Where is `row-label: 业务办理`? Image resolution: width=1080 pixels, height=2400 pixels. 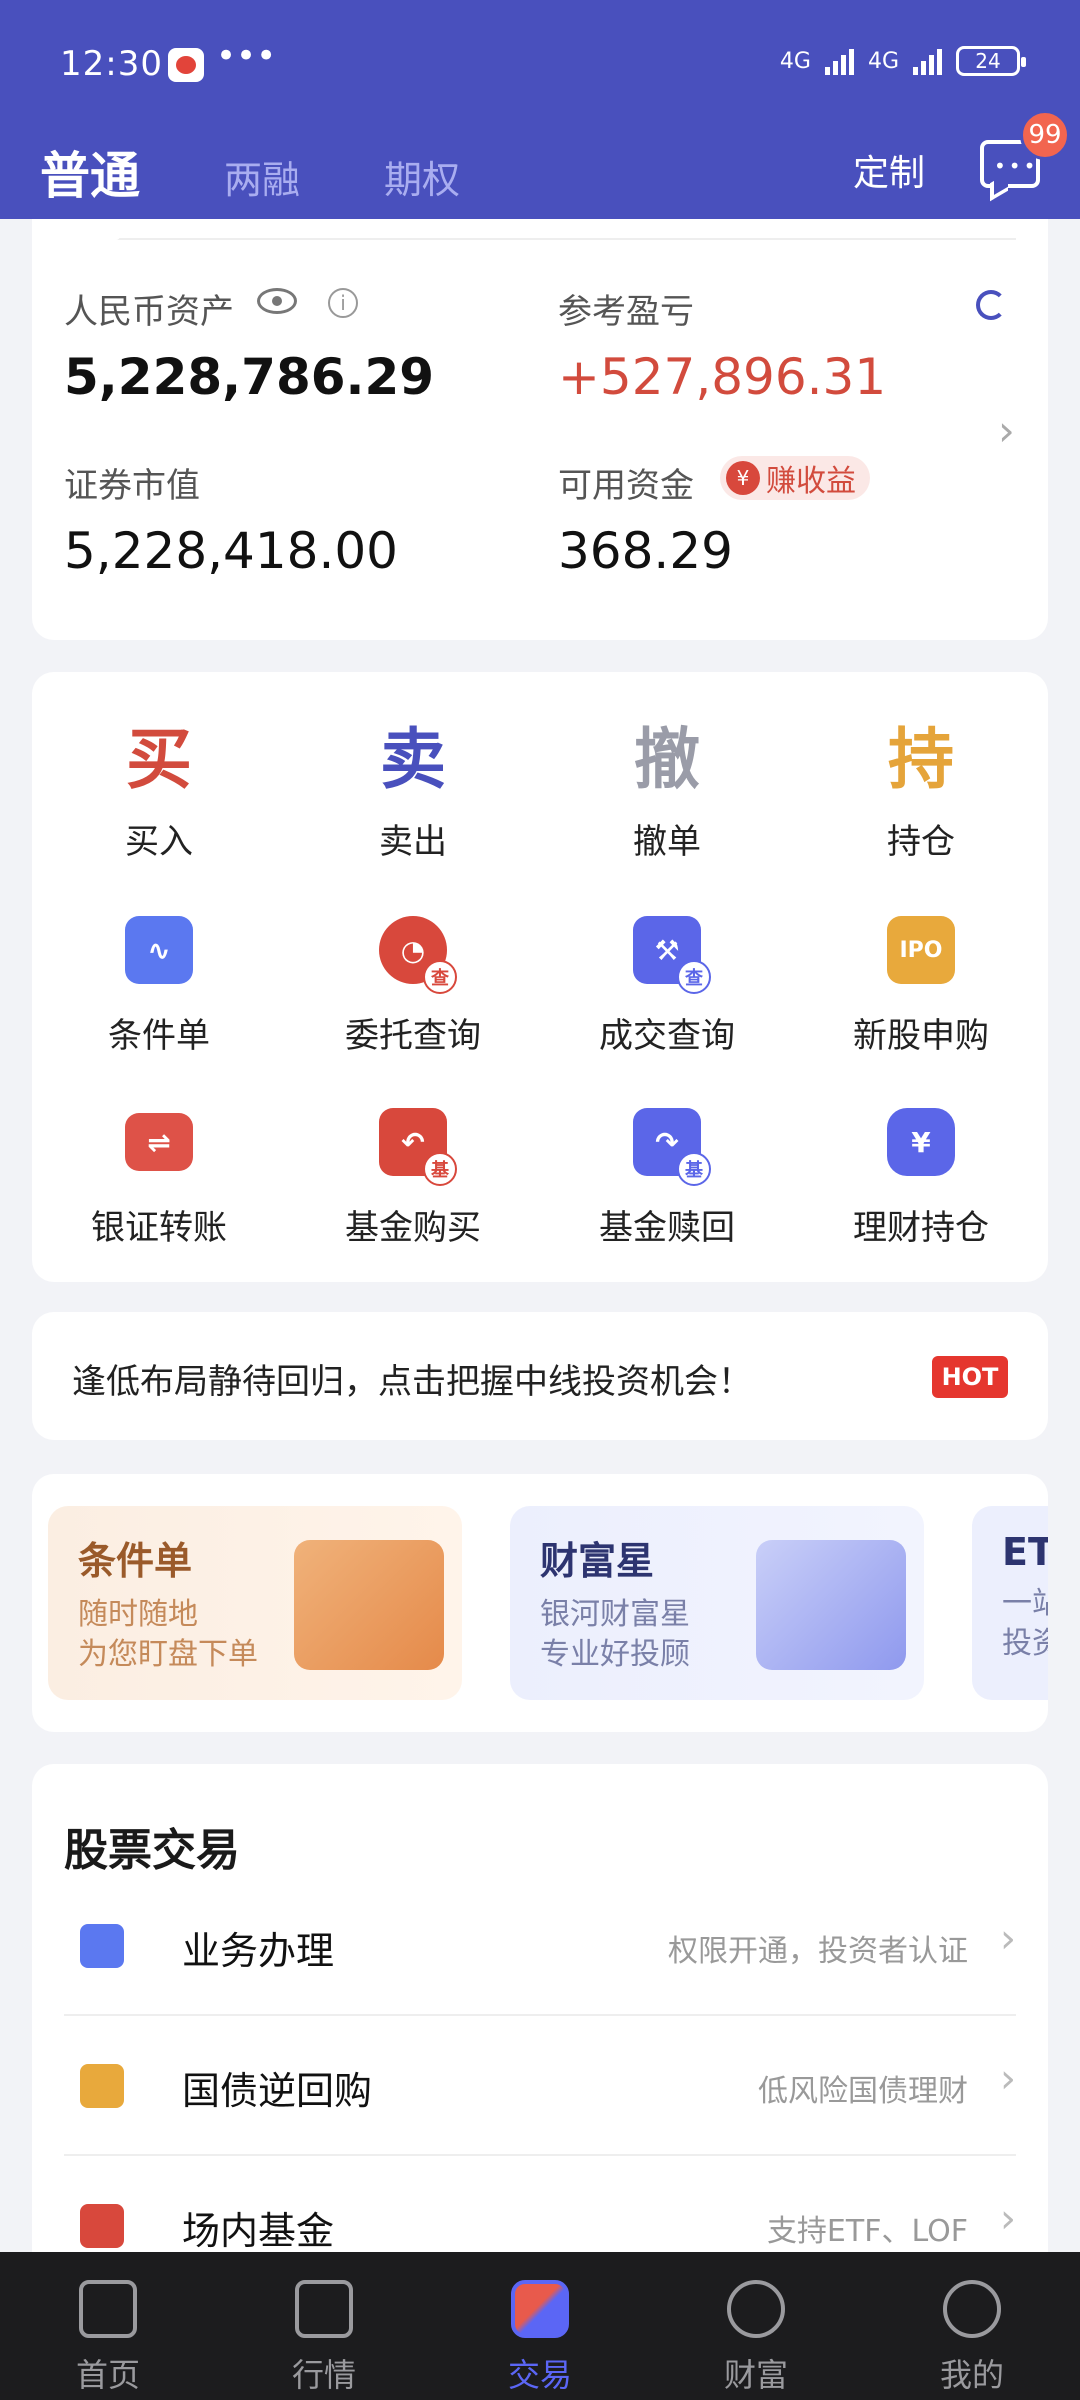
row-label: 业务办理 is located at coordinates (258, 1951).